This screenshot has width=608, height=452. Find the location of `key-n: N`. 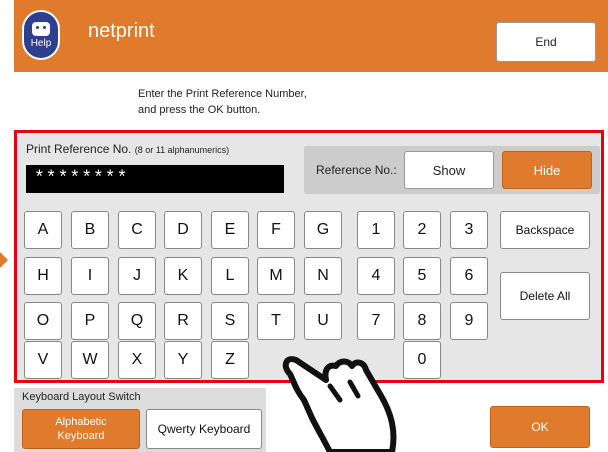

key-n: N is located at coordinates (323, 276).